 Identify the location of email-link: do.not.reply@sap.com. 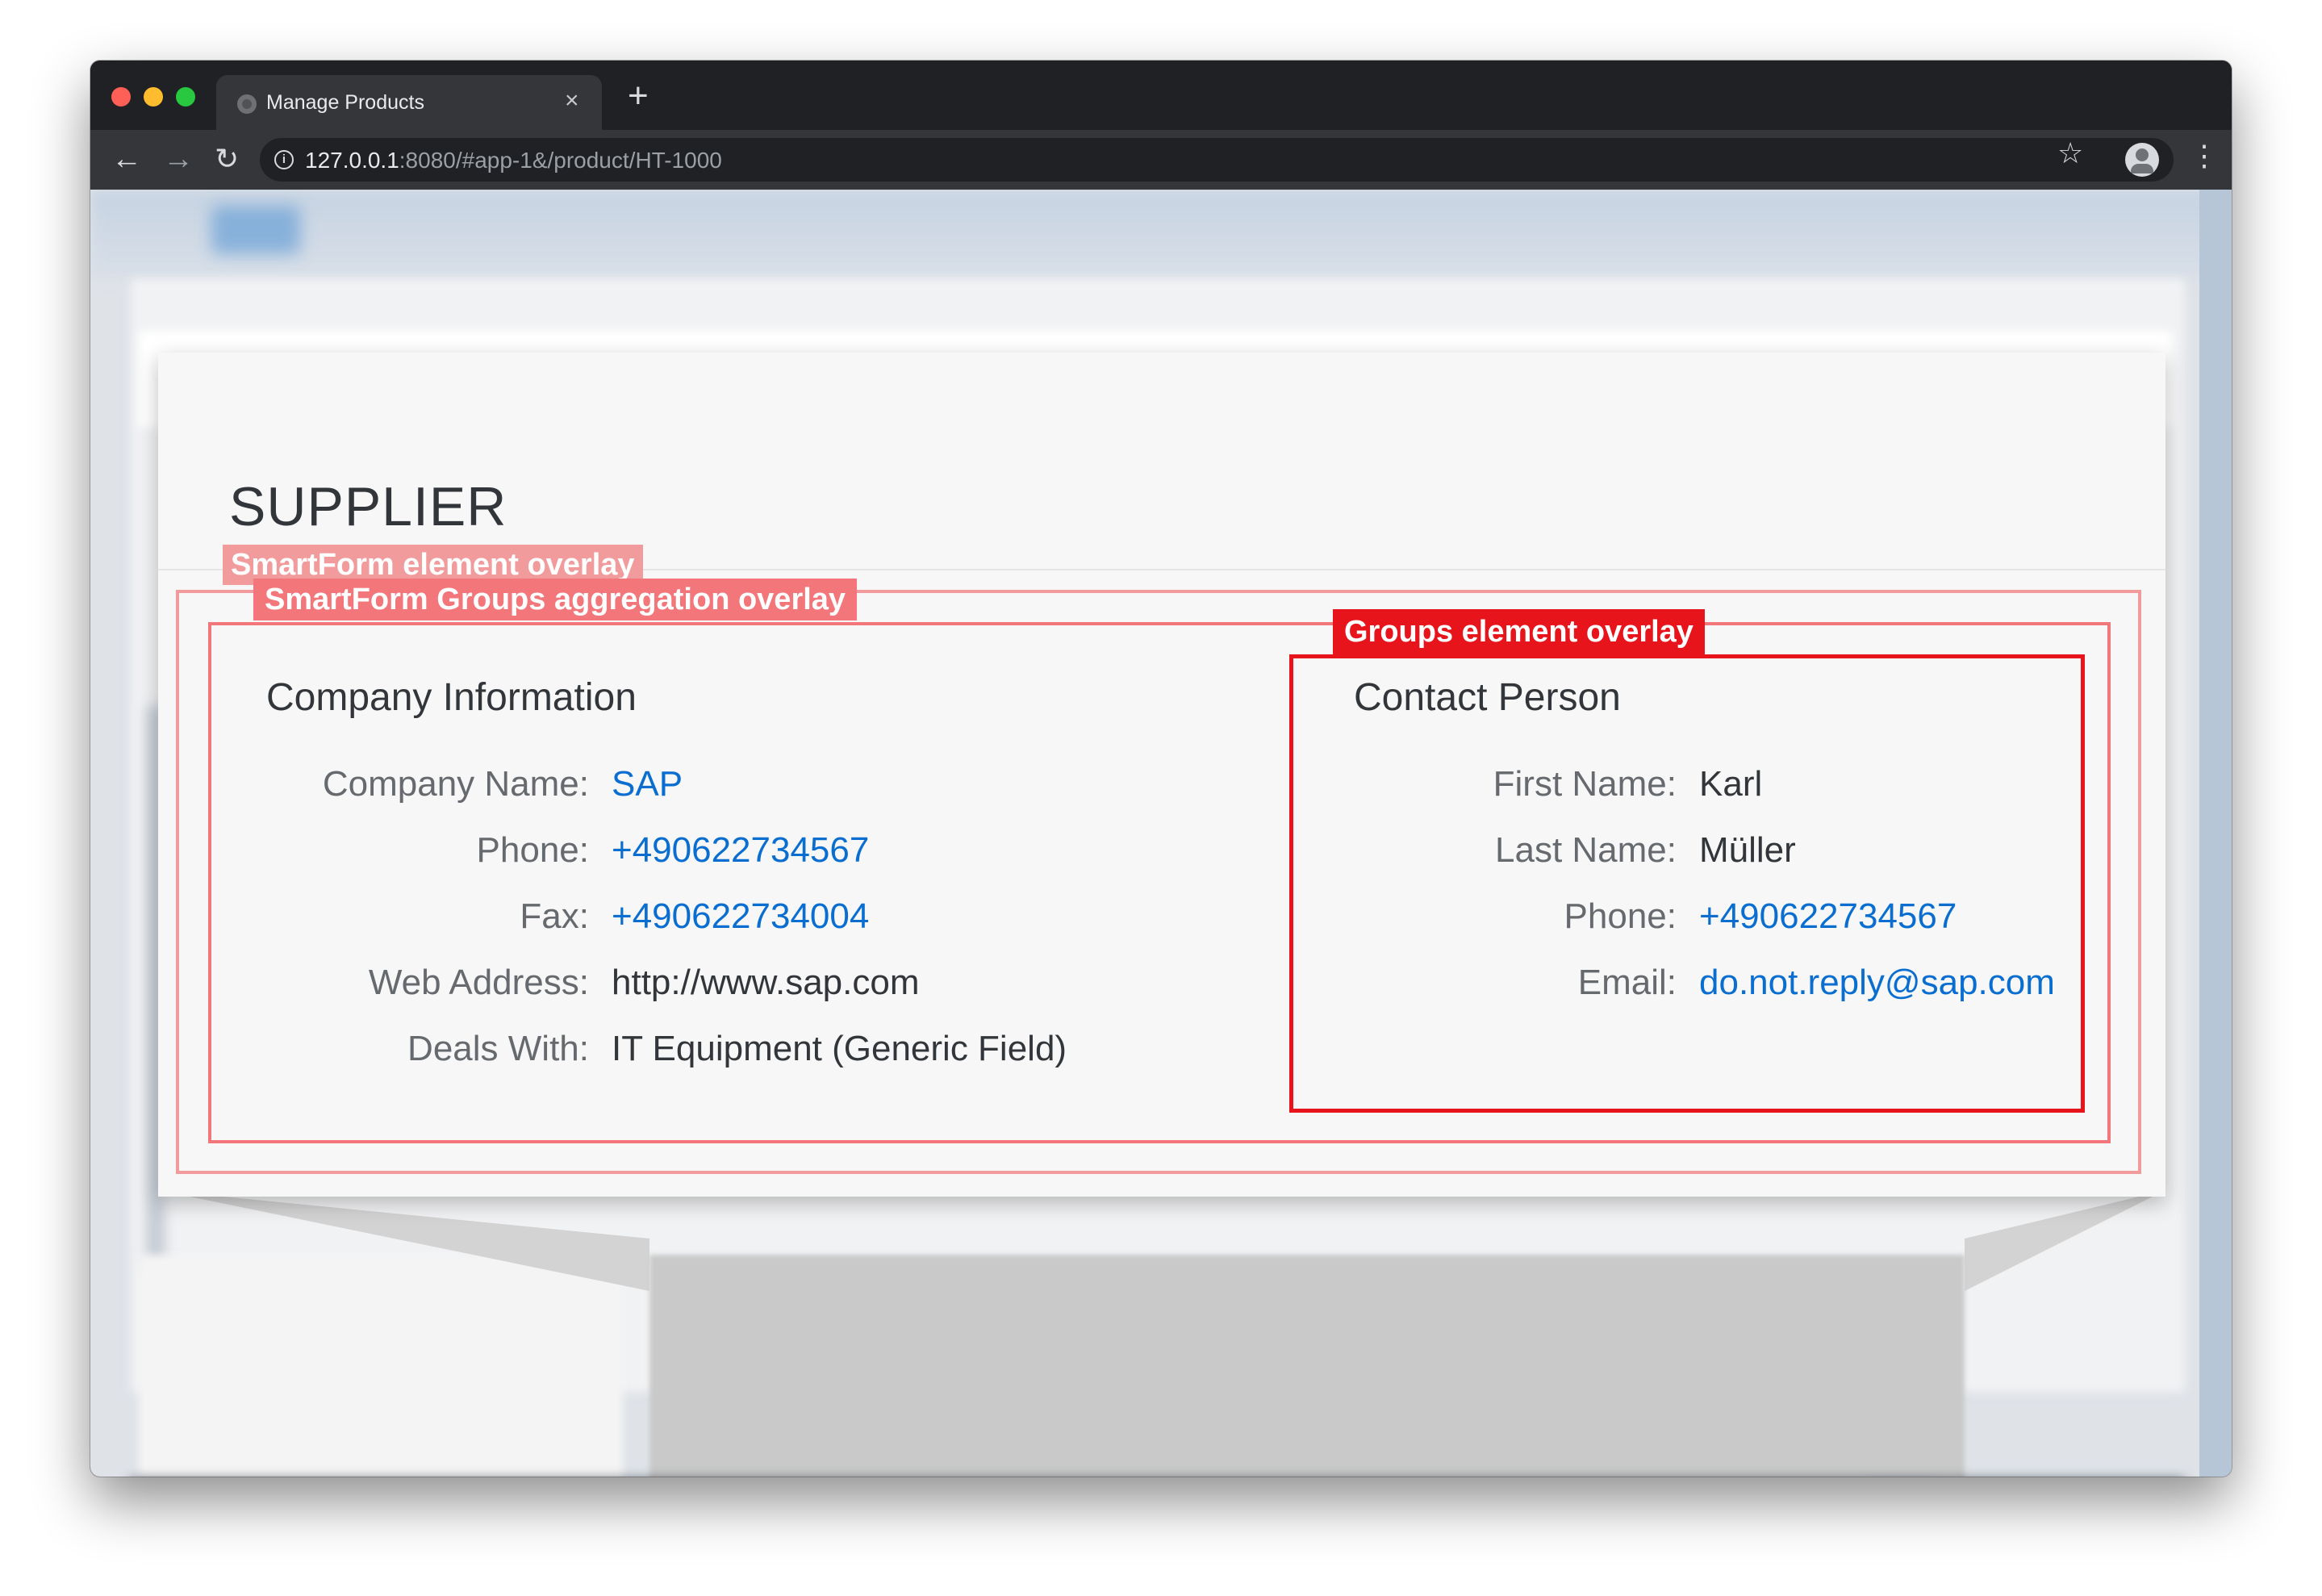
(1877, 983).